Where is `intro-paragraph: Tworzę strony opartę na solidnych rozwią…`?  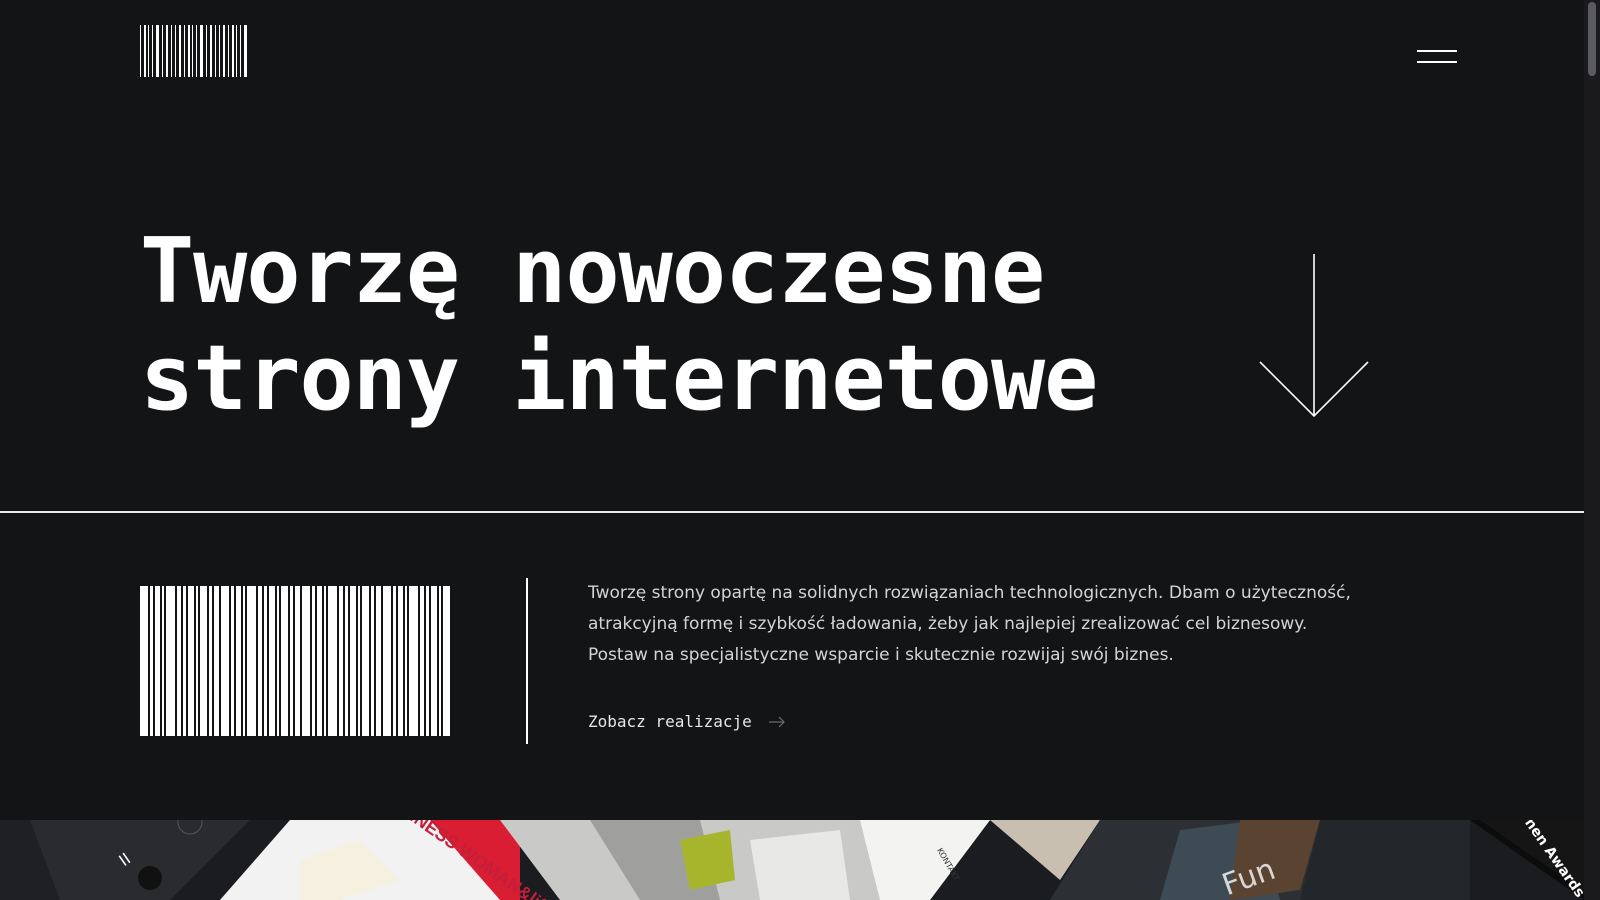
intro-paragraph: Tworzę strony opartę na solidnych rozwią… is located at coordinates (988, 624).